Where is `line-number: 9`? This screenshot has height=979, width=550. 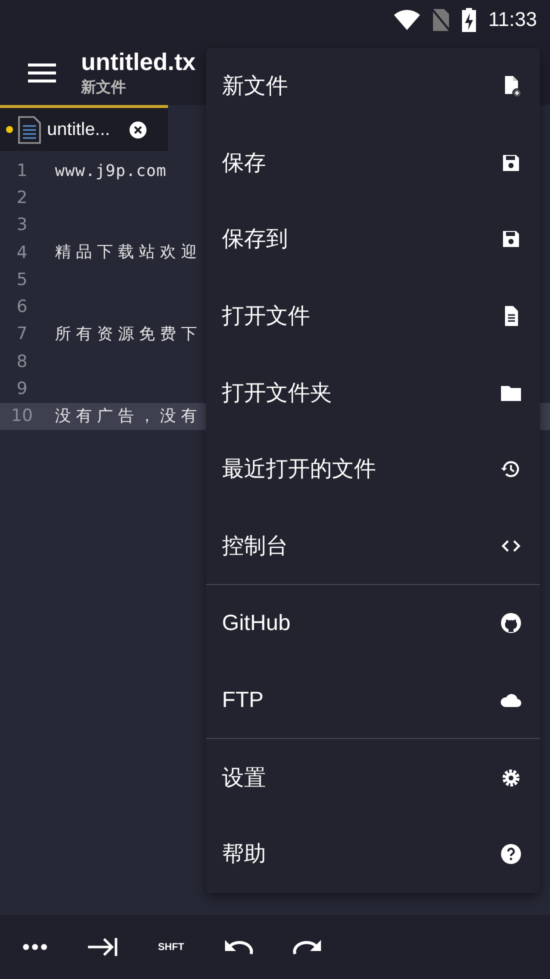
line-number: 9 is located at coordinates (22, 389).